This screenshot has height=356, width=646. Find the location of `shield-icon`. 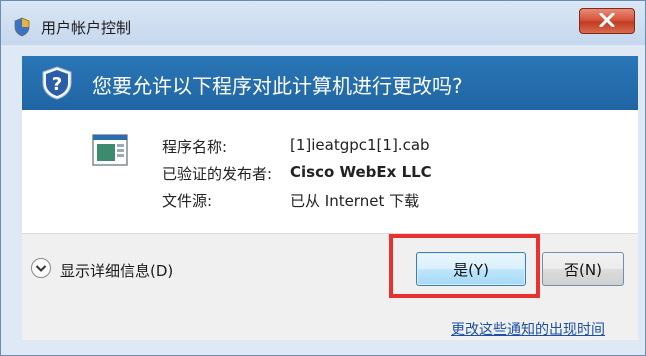

shield-icon is located at coordinates (22, 27).